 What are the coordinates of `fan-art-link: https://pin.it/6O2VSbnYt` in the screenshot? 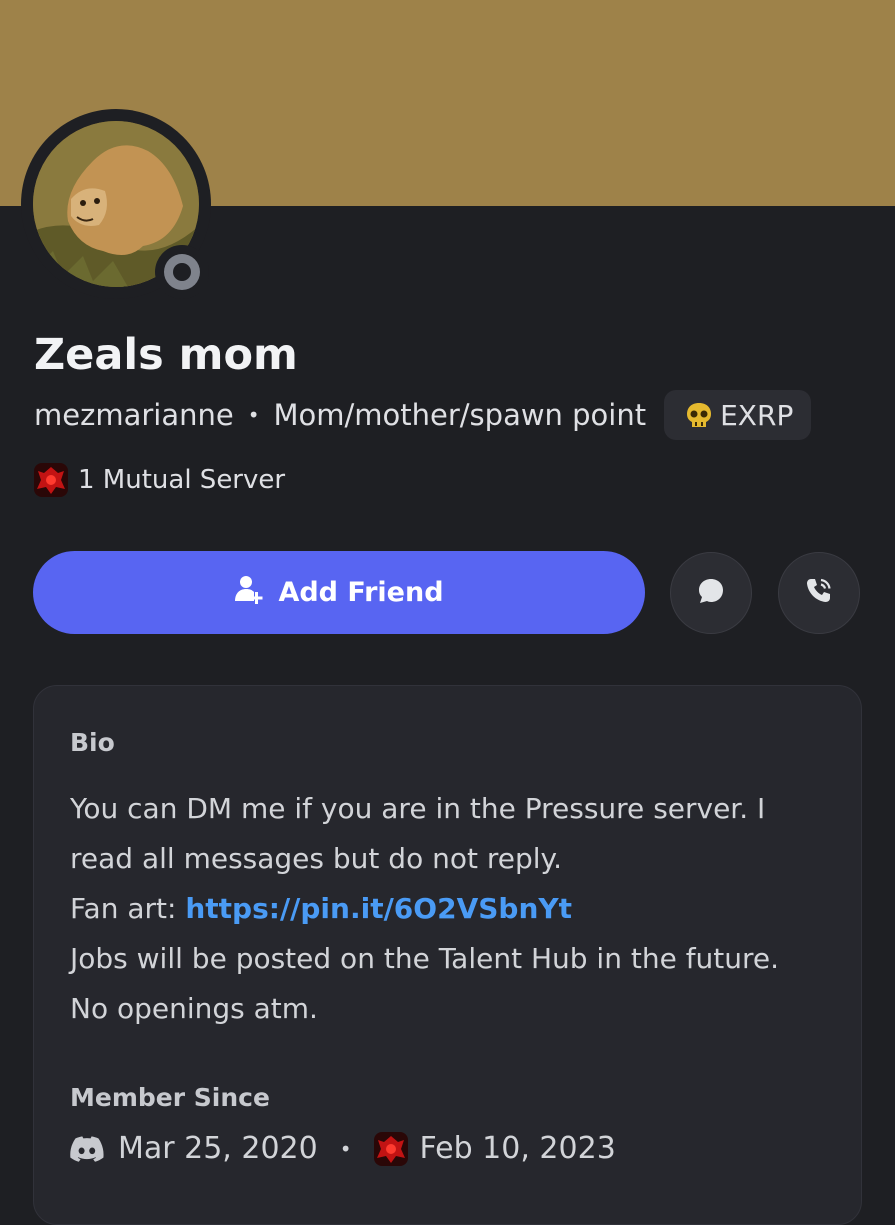 It's located at (378, 908).